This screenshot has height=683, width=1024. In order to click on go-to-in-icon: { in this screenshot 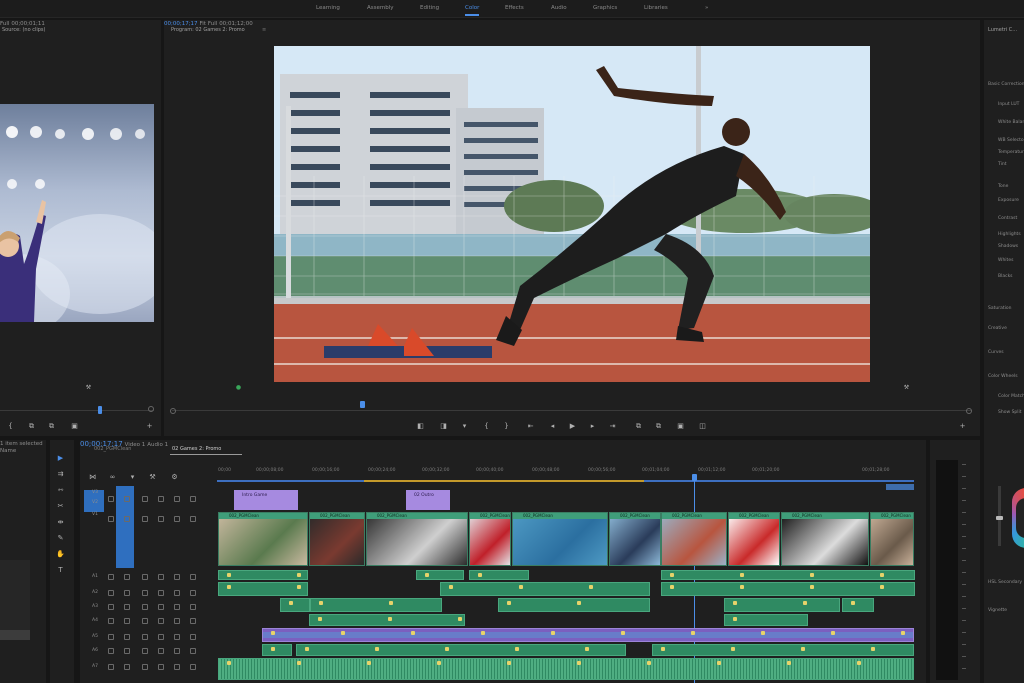, I will do `click(486, 426)`.